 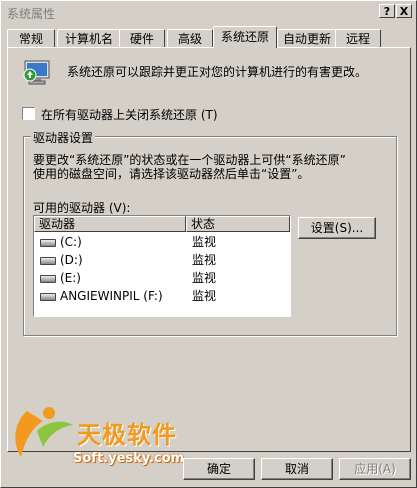 What do you see at coordinates (217, 72) in the screenshot?
I see `intro-text: 系统还原可以跟踪并更正对您的计算机进行的有害更改。` at bounding box center [217, 72].